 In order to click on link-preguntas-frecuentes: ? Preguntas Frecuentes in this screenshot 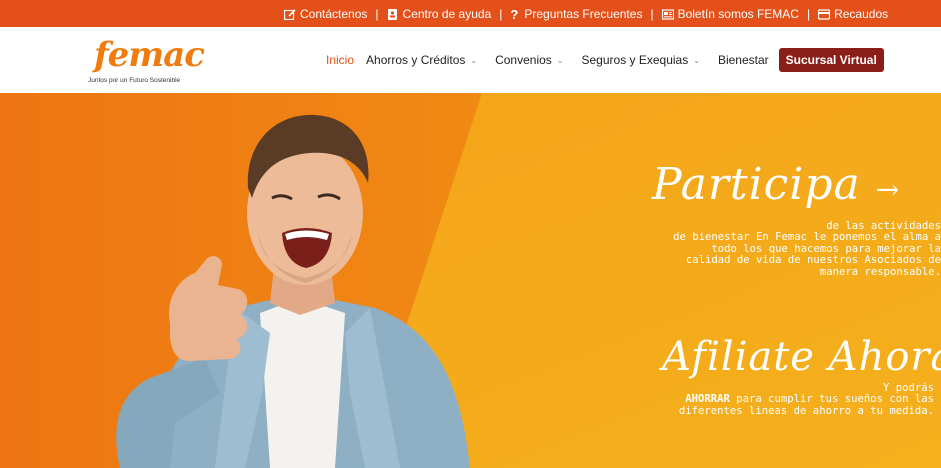, I will do `click(576, 14)`.